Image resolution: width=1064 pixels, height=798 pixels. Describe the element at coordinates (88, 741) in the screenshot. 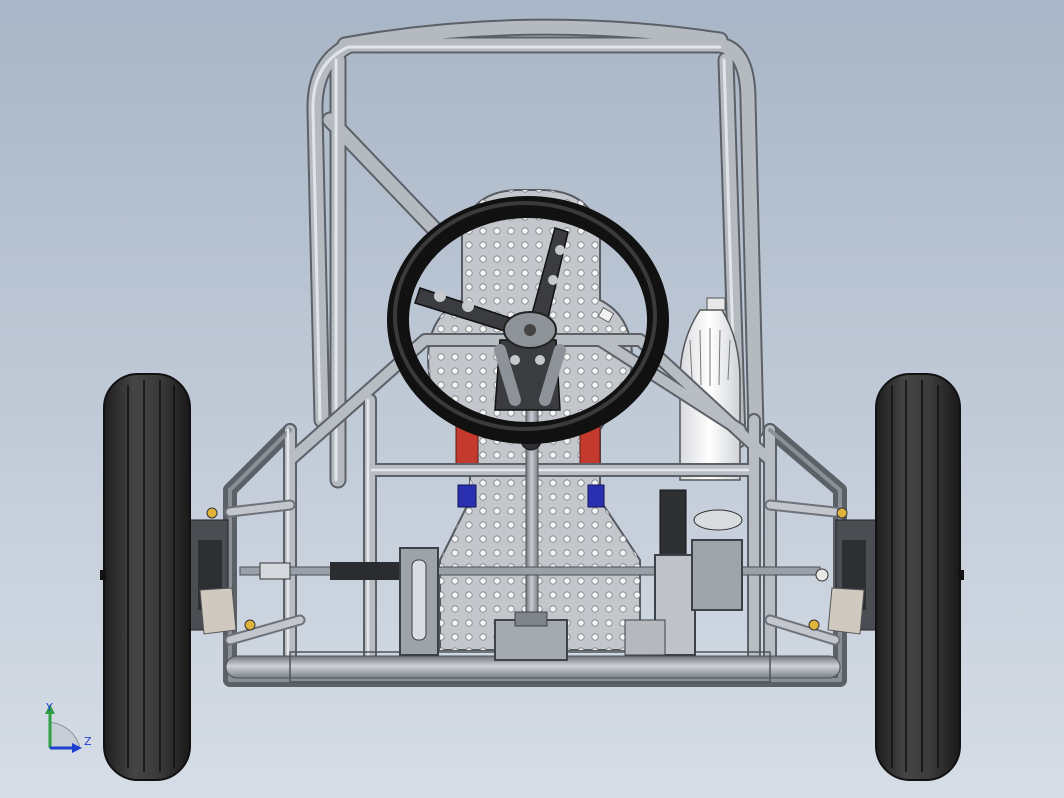

I see `triad-z-label: Z` at that location.